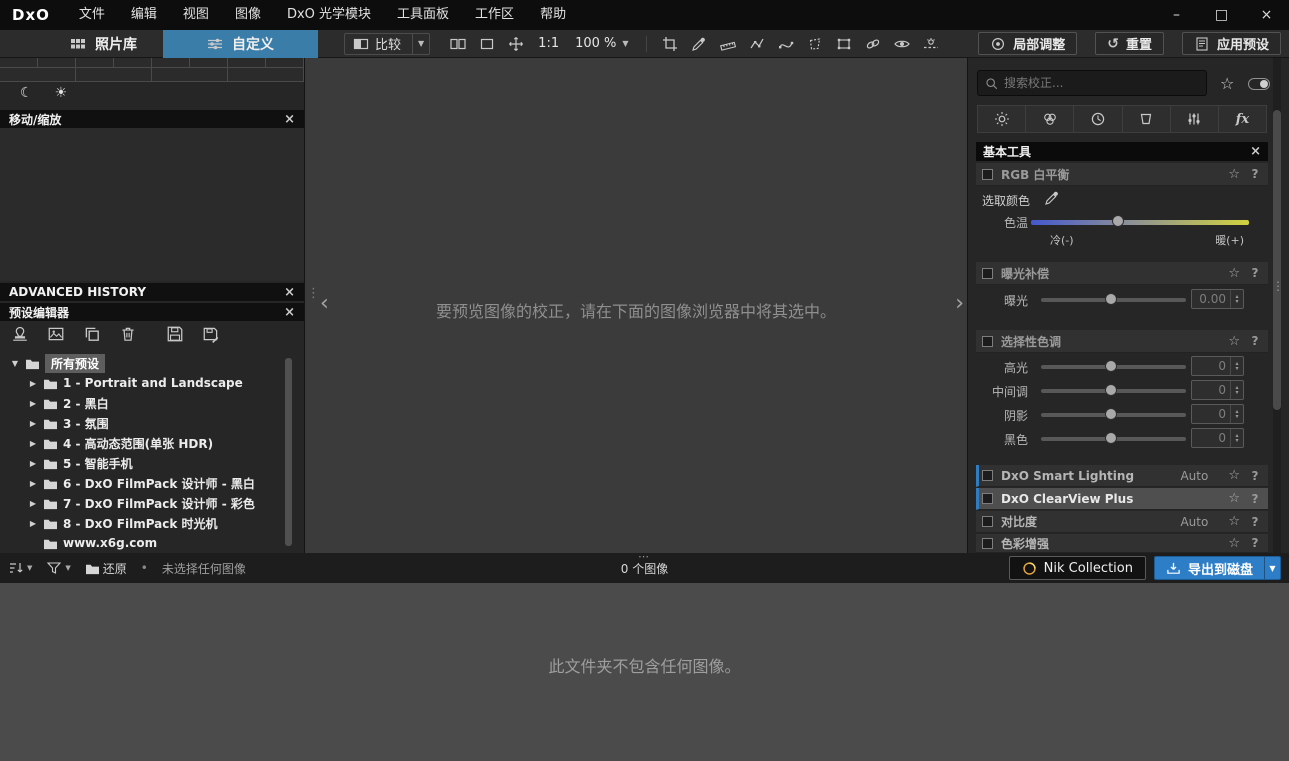 Image resolution: width=1289 pixels, height=761 pixels. Describe the element at coordinates (26, 93) in the screenshot. I see `shadow-clipping-moon-icon: ☾` at that location.